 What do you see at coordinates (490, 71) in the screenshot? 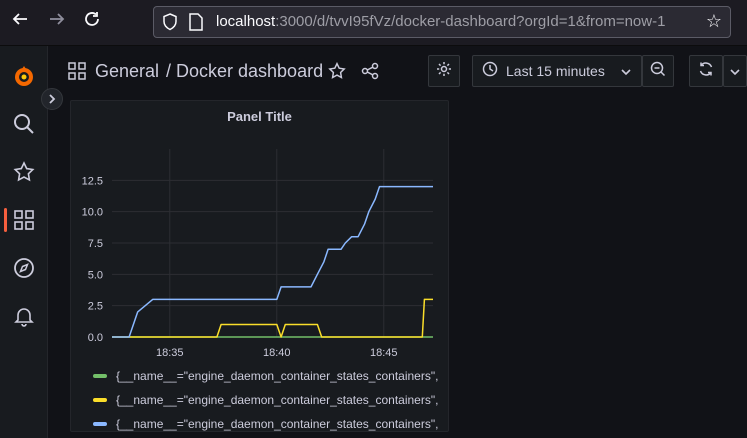
I see `clock-icon` at bounding box center [490, 71].